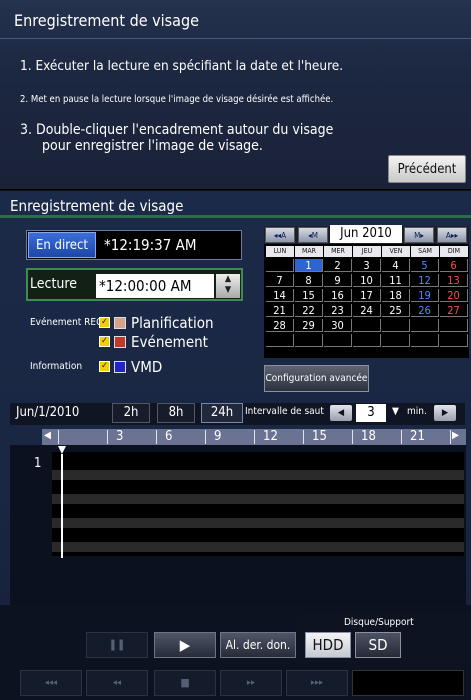  What do you see at coordinates (455, 435) in the screenshot?
I see `scroll-right-icon: ▶` at bounding box center [455, 435].